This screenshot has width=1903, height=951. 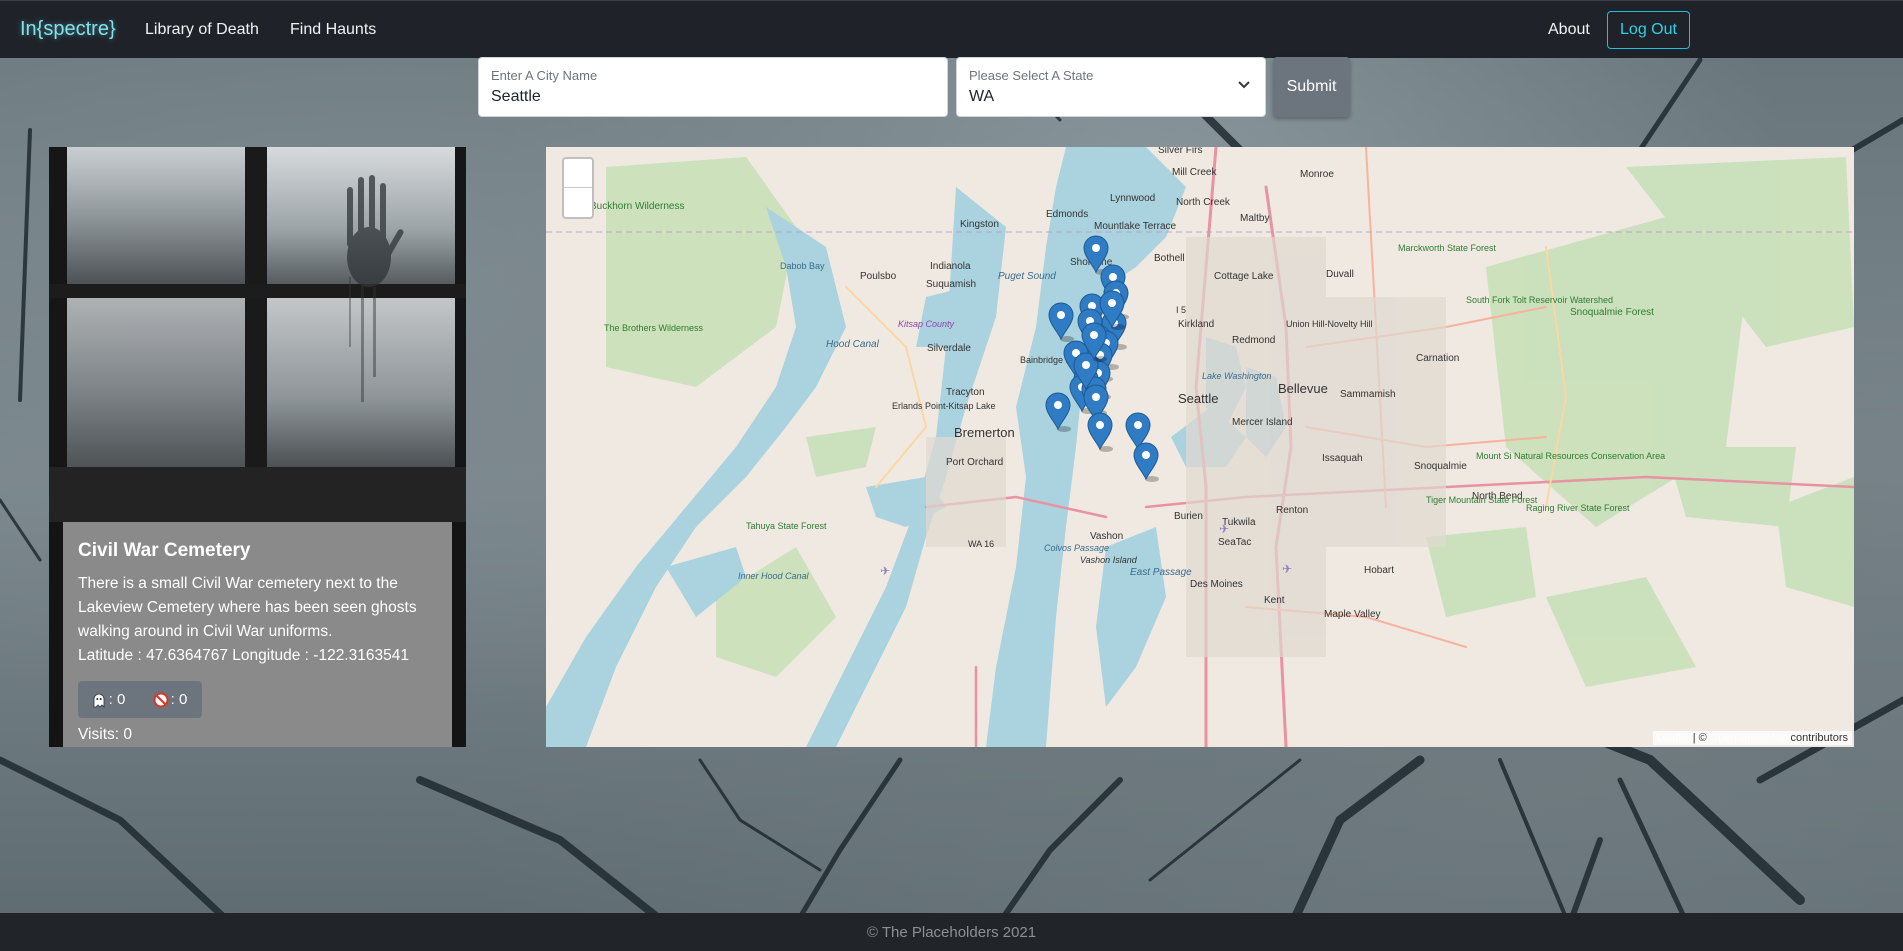 I want to click on map-label-kent: Kent, so click(x=1274, y=600).